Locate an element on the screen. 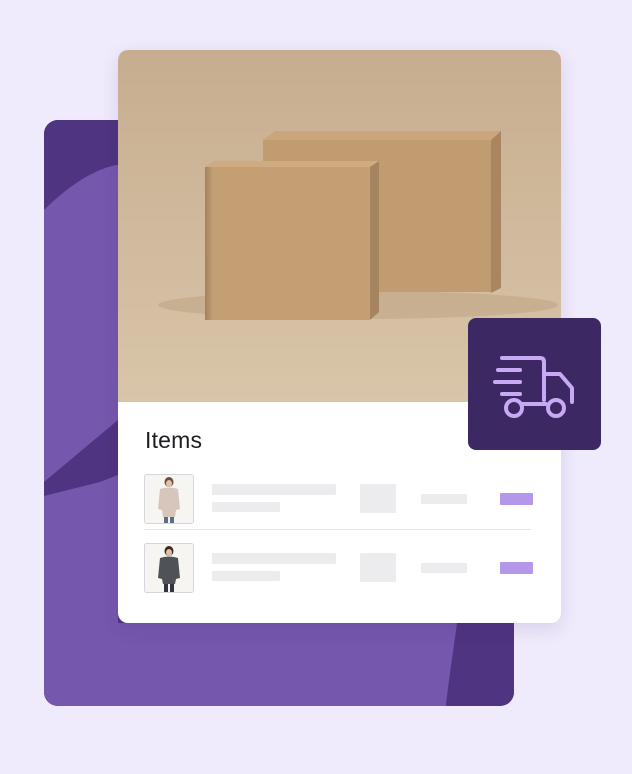 The image size is (632, 774). delivery-truck-icon is located at coordinates (533, 387).